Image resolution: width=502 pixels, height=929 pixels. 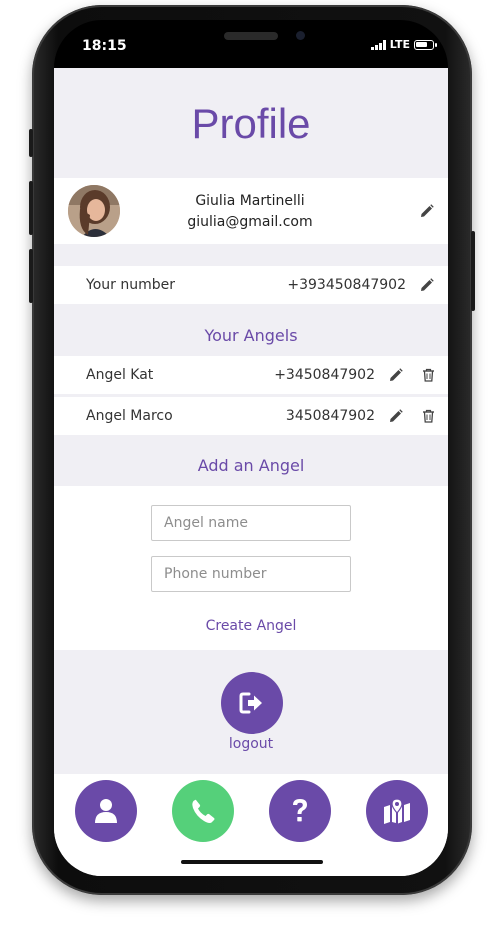 What do you see at coordinates (31, 208) in the screenshot?
I see `volume-up-button` at bounding box center [31, 208].